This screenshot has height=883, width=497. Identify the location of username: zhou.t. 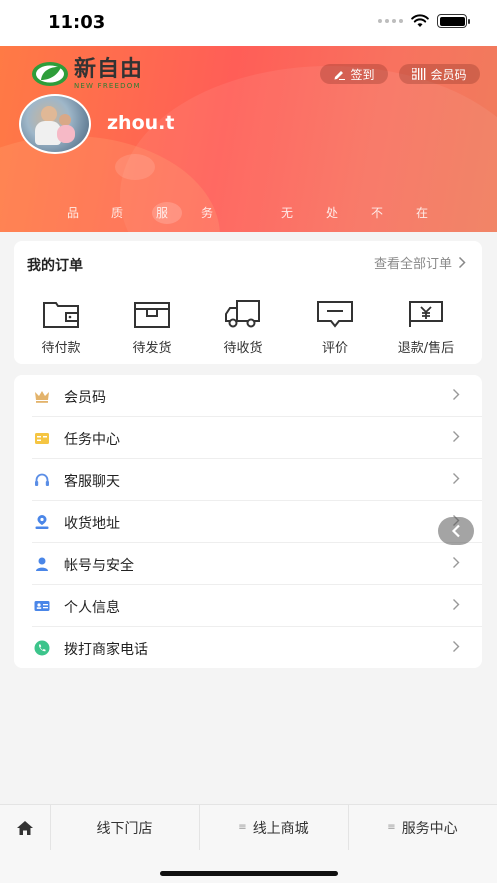
(141, 123).